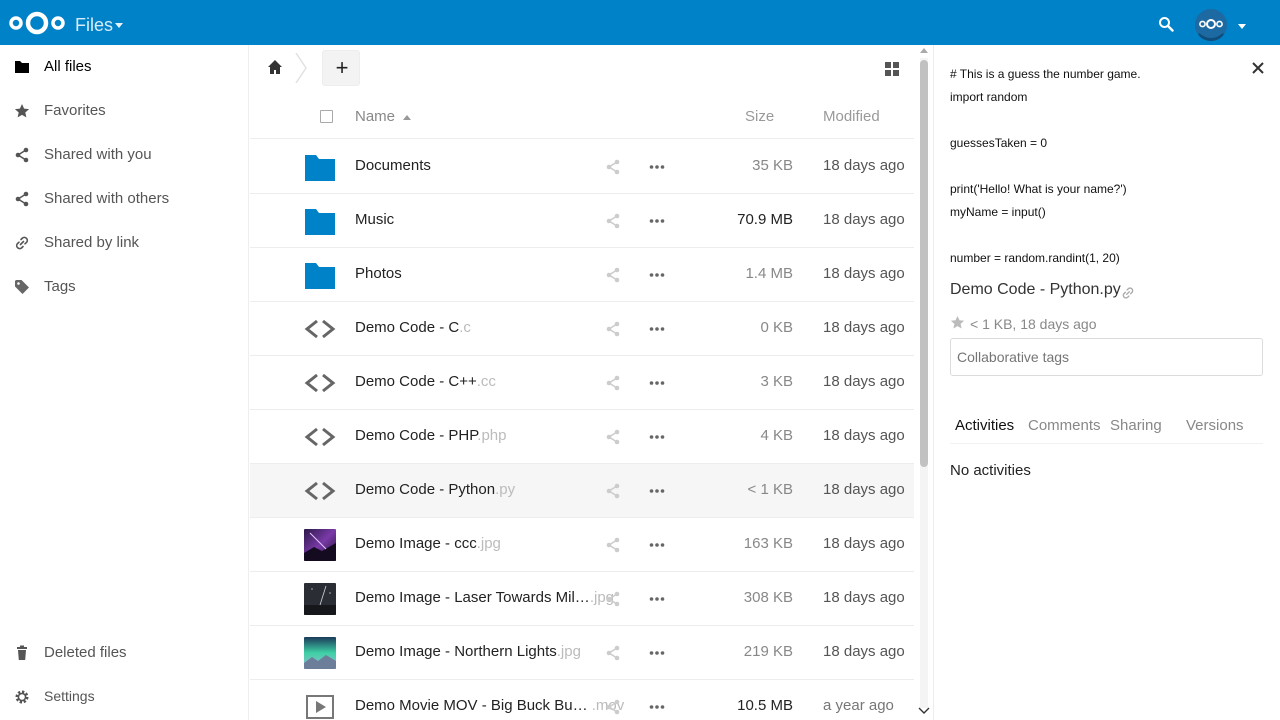 This screenshot has width=1280, height=720. I want to click on star-icon, so click(957, 322).